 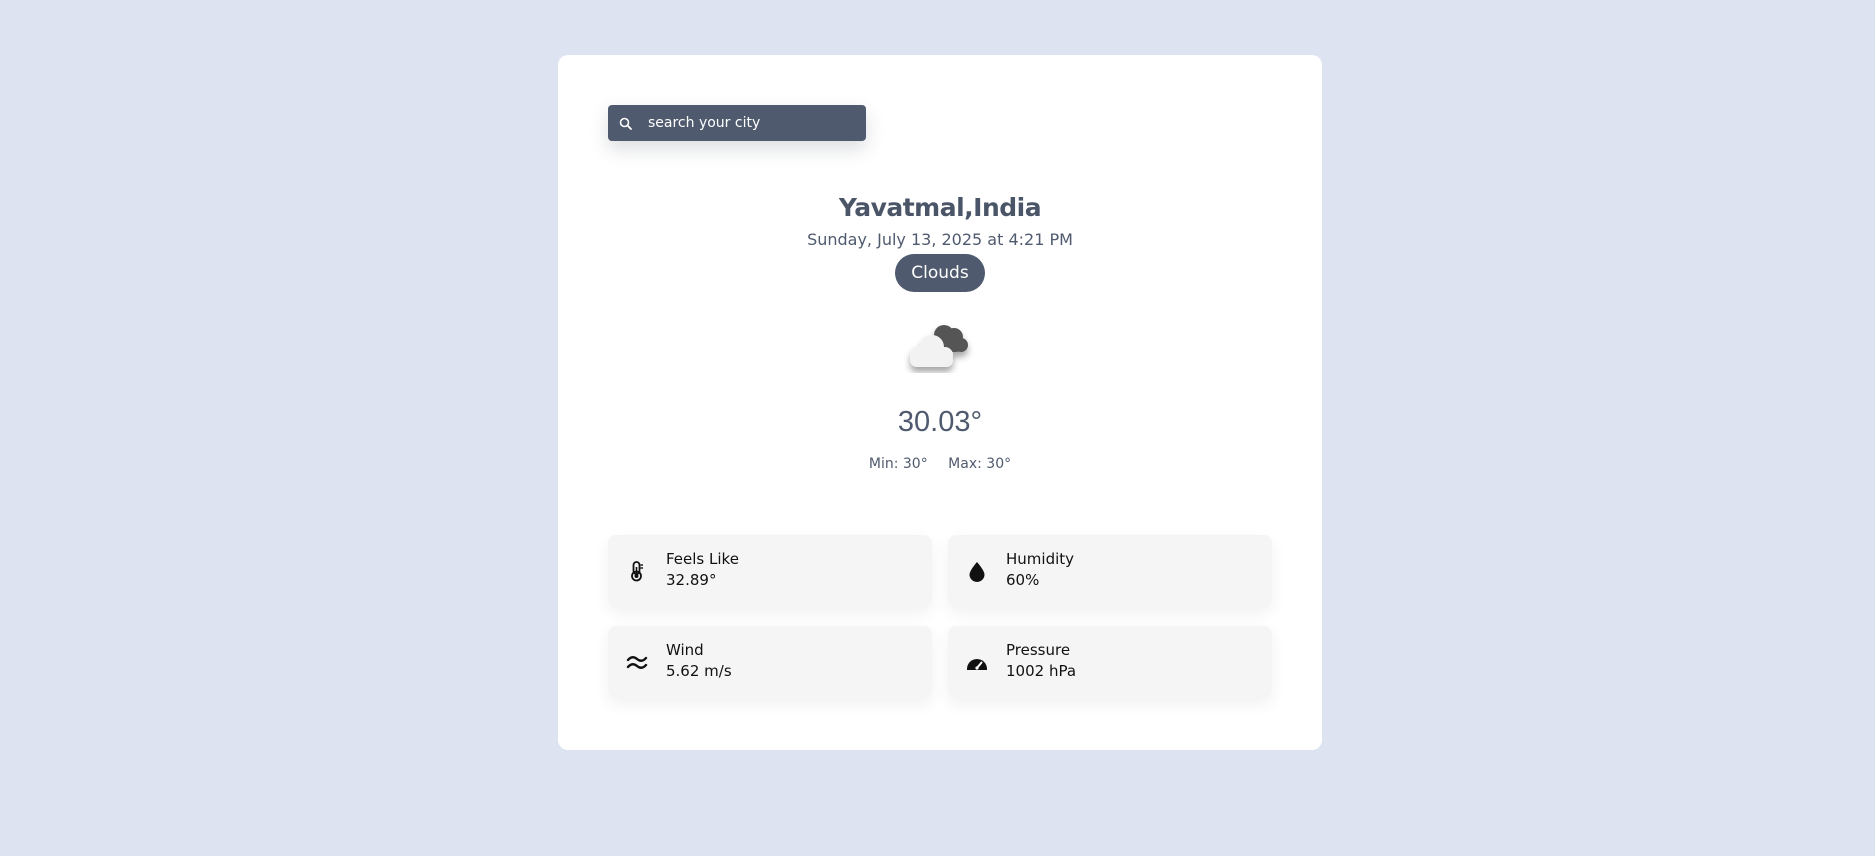 I want to click on water-drop-icon, so click(x=977, y=571).